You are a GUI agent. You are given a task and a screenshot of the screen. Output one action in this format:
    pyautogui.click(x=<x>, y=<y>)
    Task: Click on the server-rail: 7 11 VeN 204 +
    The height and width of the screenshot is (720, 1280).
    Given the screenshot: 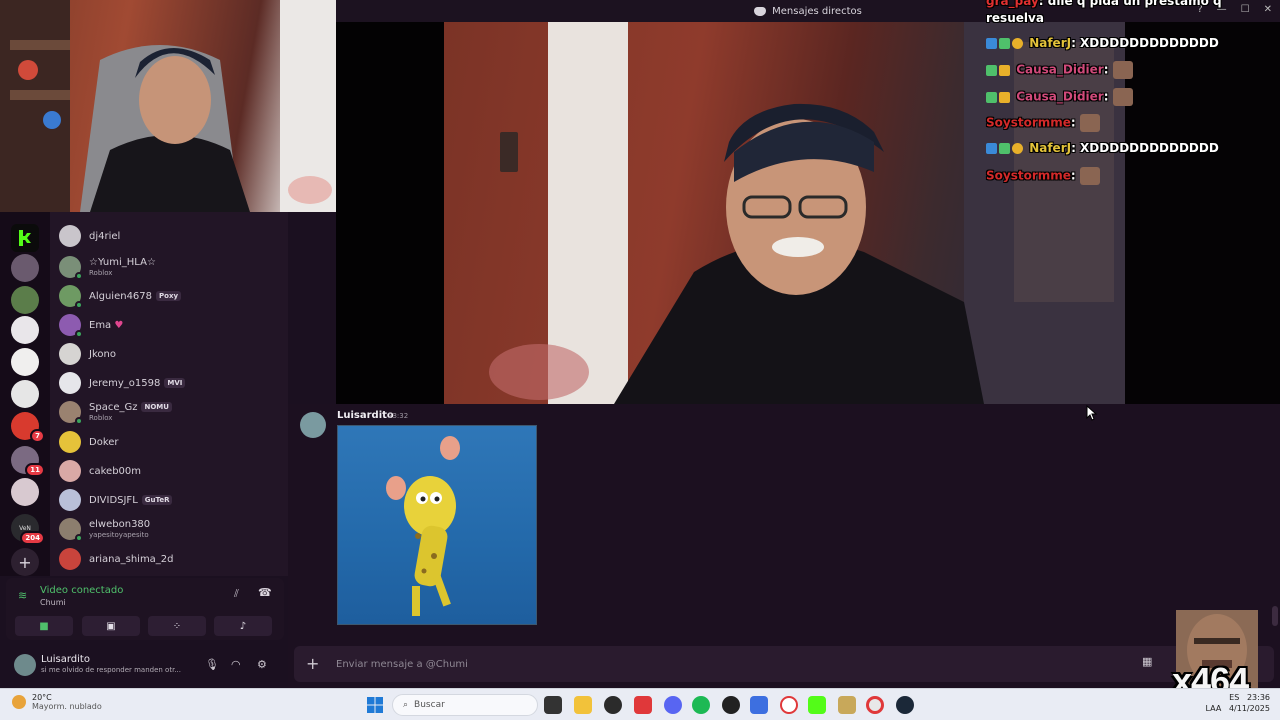 What is the action you would take?
    pyautogui.click(x=25, y=394)
    